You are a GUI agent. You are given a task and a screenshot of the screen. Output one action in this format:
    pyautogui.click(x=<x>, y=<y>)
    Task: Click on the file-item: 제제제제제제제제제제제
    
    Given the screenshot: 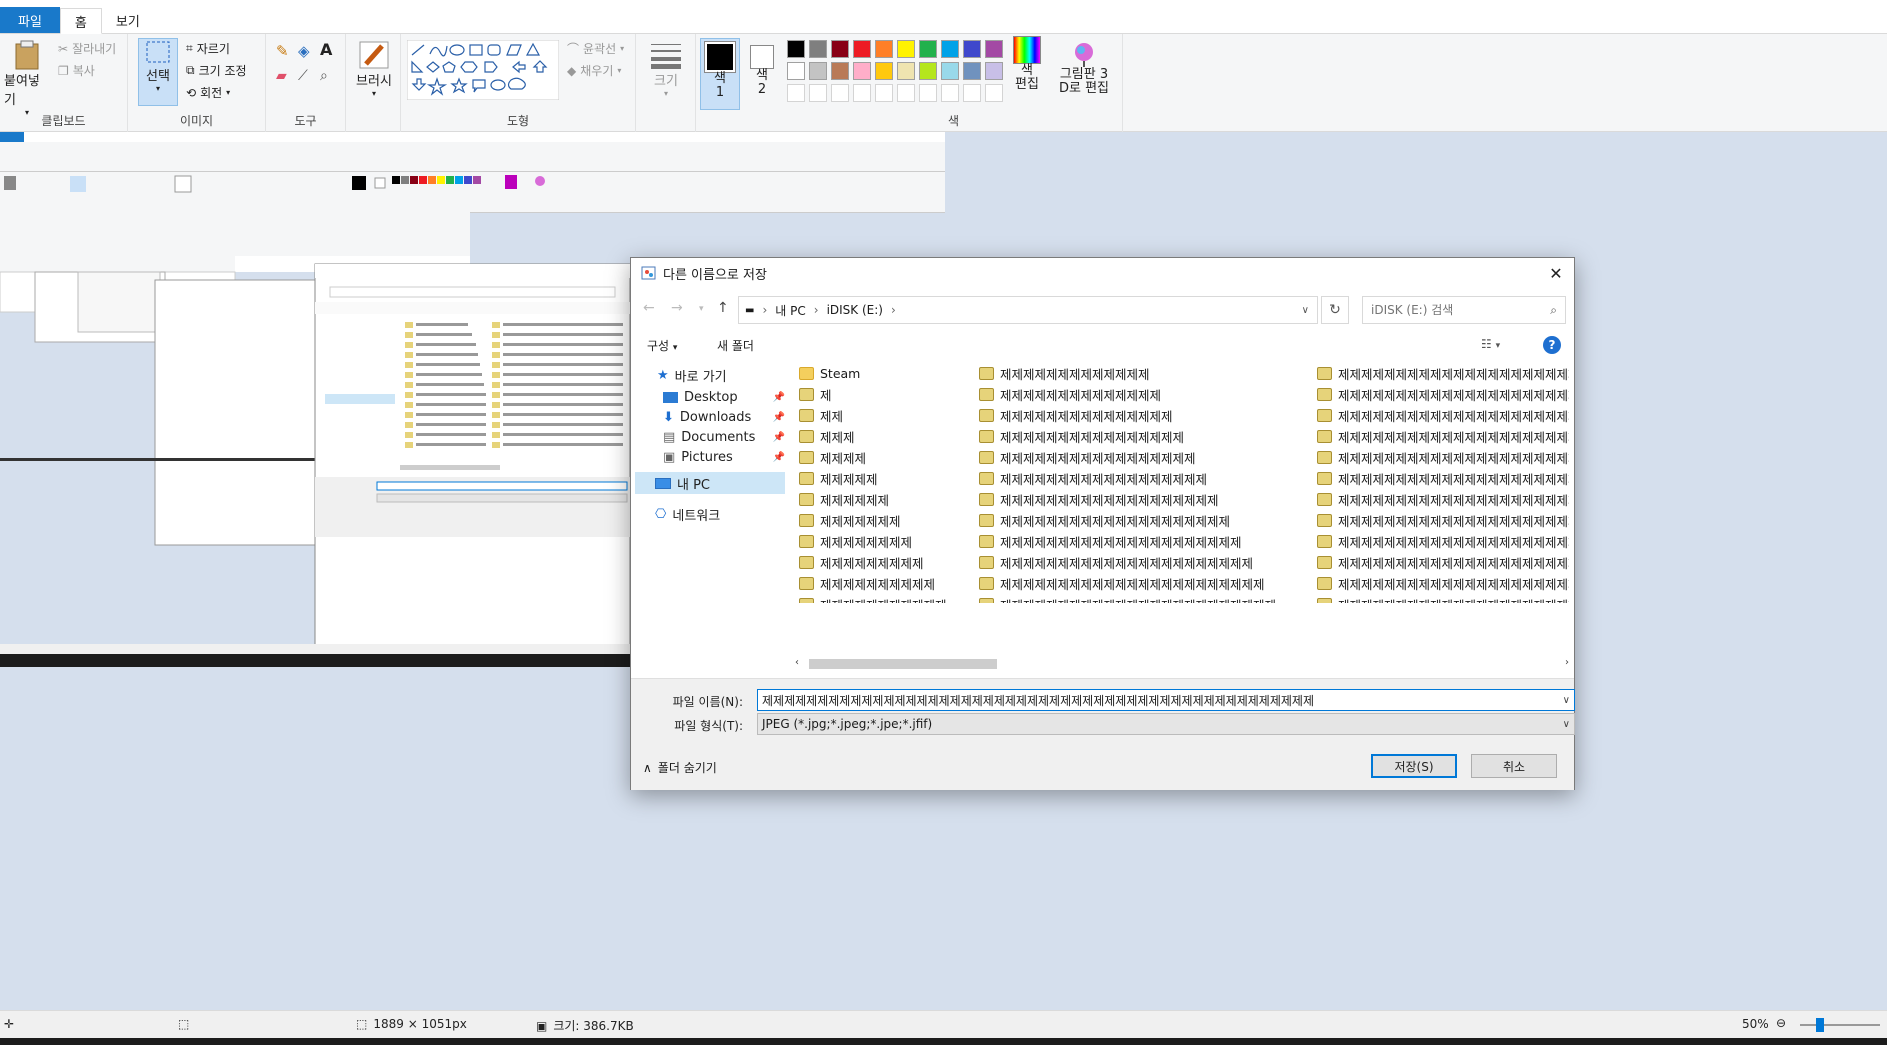 What is the action you would take?
    pyautogui.click(x=889, y=598)
    